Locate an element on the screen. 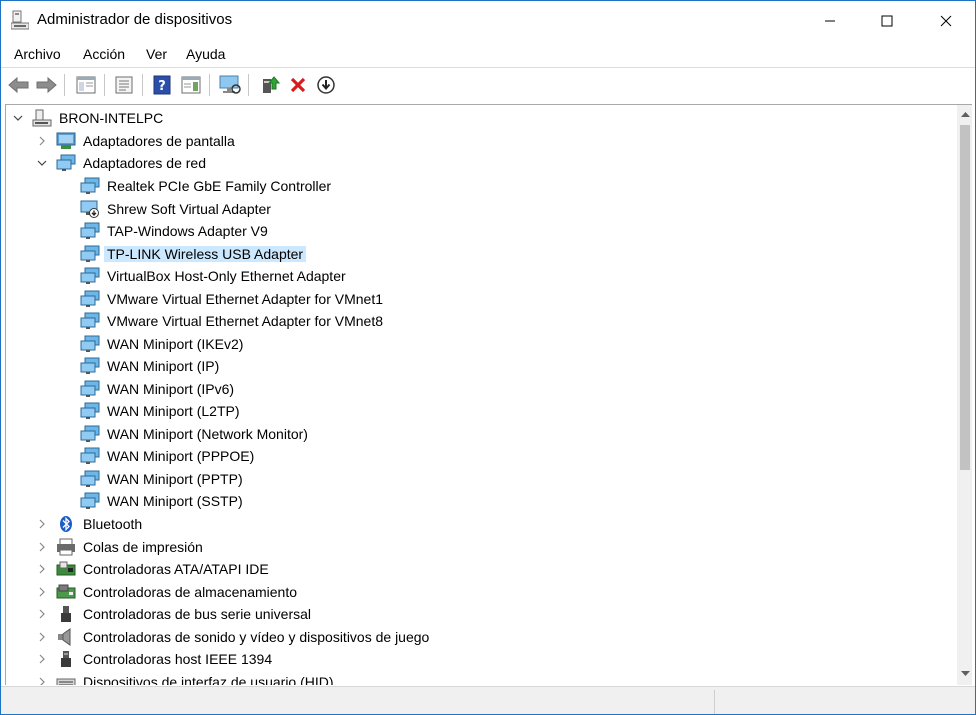  tree-category-ata-atapi-controllers: Controladoras ATA/ATAPI IDE is located at coordinates (480, 569).